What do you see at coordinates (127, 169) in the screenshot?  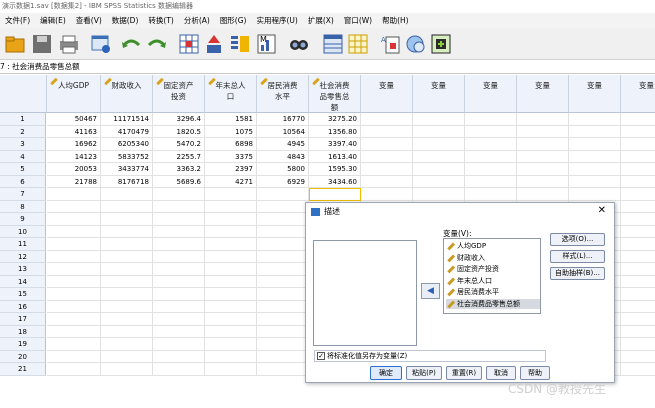 I see `data-cell: 3433774` at bounding box center [127, 169].